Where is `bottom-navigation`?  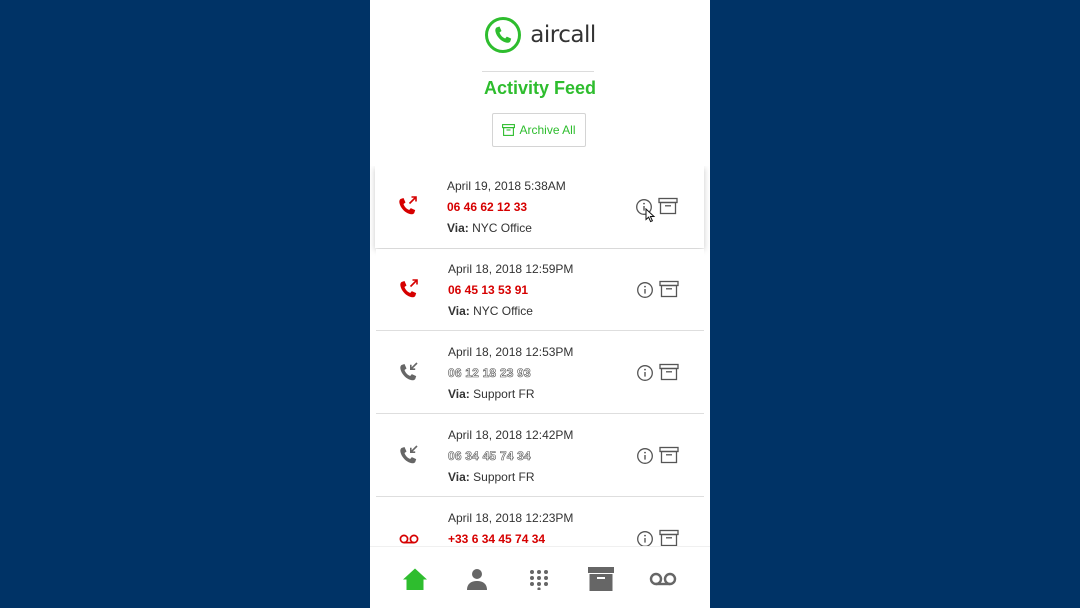 bottom-navigation is located at coordinates (540, 577).